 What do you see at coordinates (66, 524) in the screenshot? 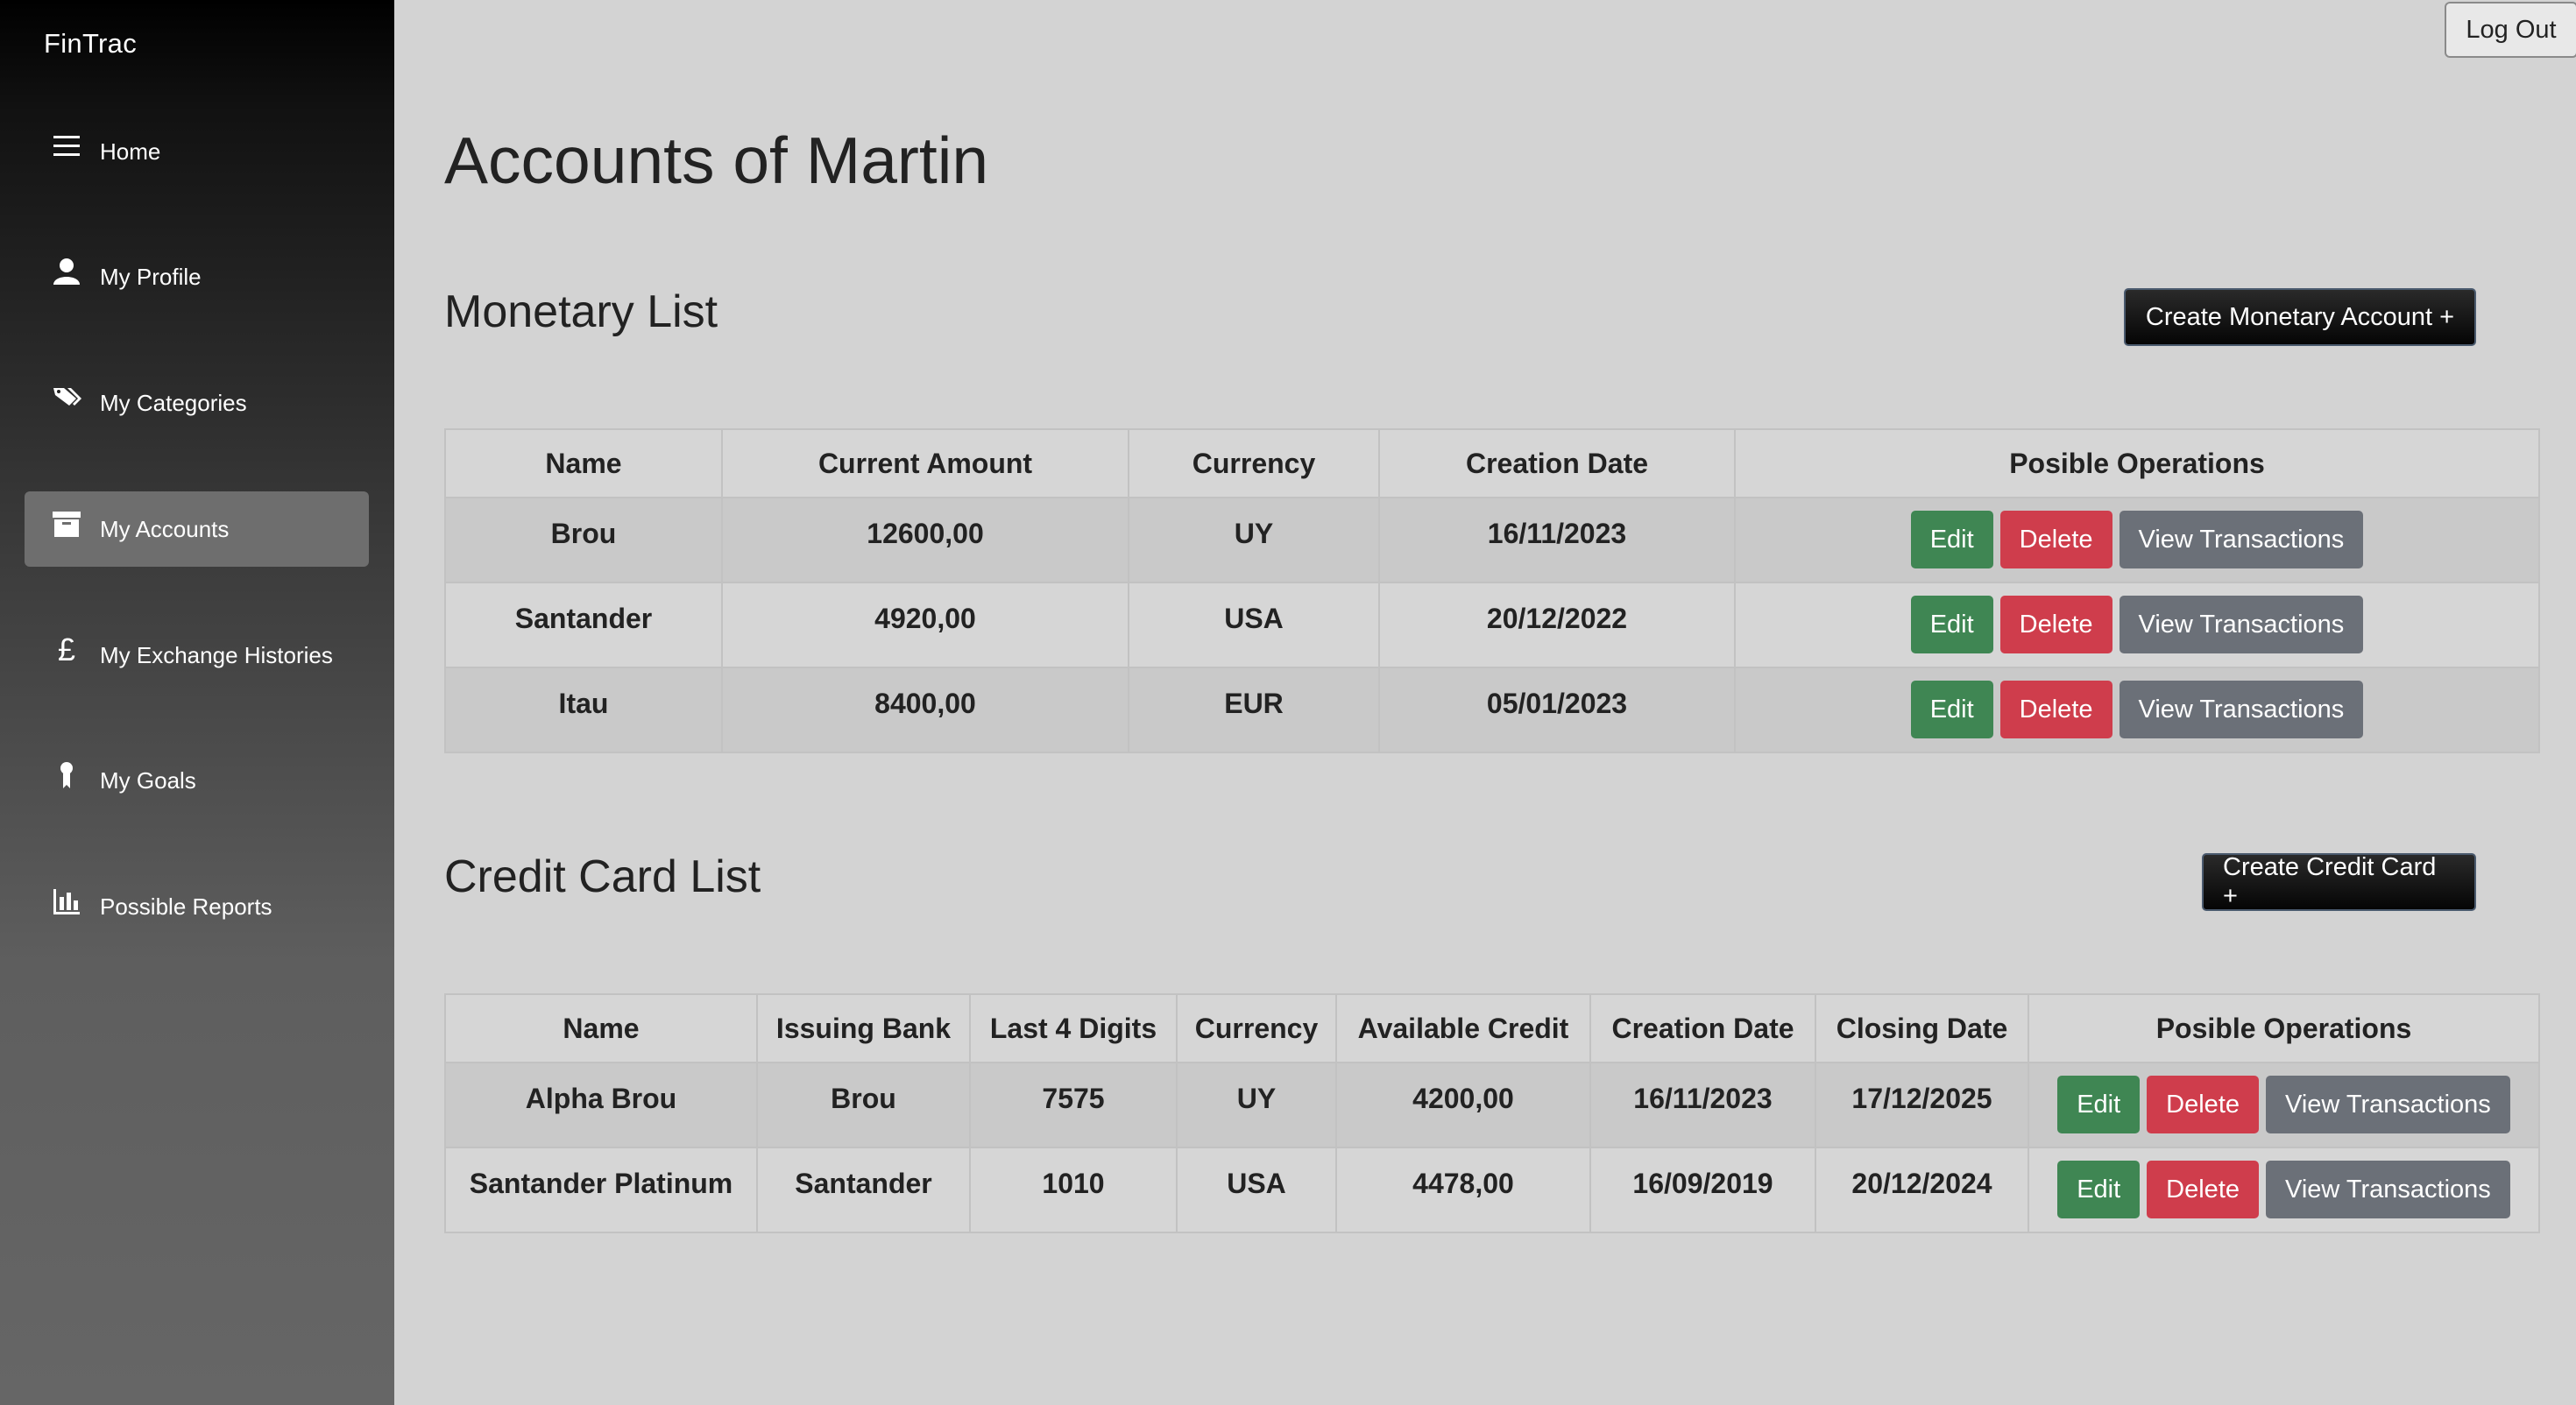
I see `archive-icon` at bounding box center [66, 524].